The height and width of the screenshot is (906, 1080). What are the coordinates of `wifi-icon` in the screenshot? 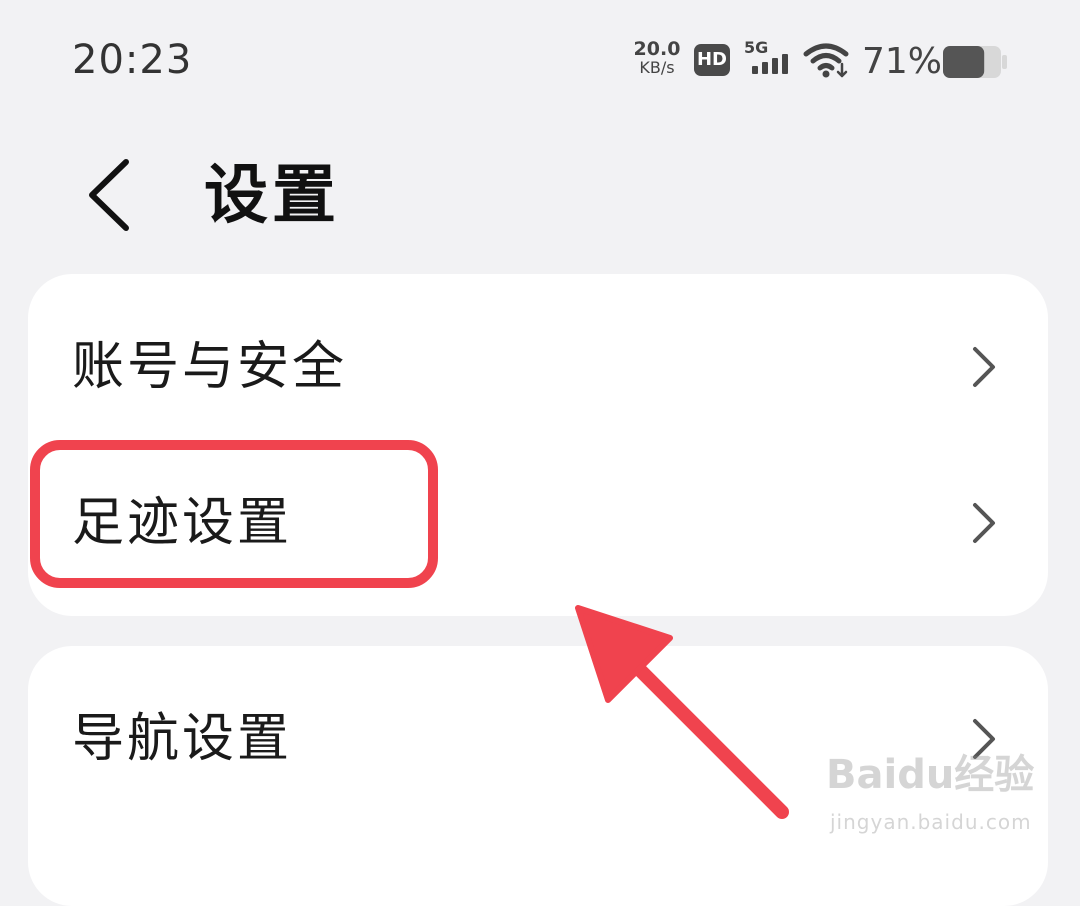 It's located at (826, 60).